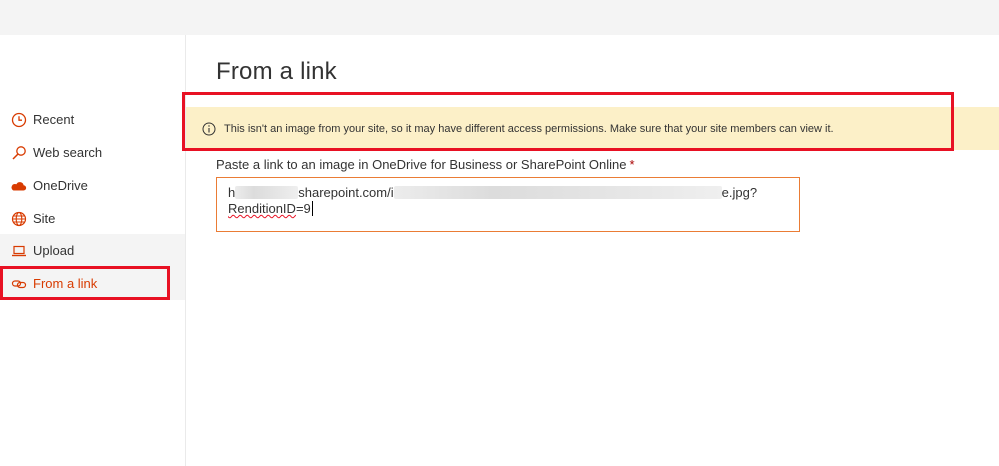 The image size is (999, 466). I want to click on sidebar-item-upload: Upload, so click(92, 250).